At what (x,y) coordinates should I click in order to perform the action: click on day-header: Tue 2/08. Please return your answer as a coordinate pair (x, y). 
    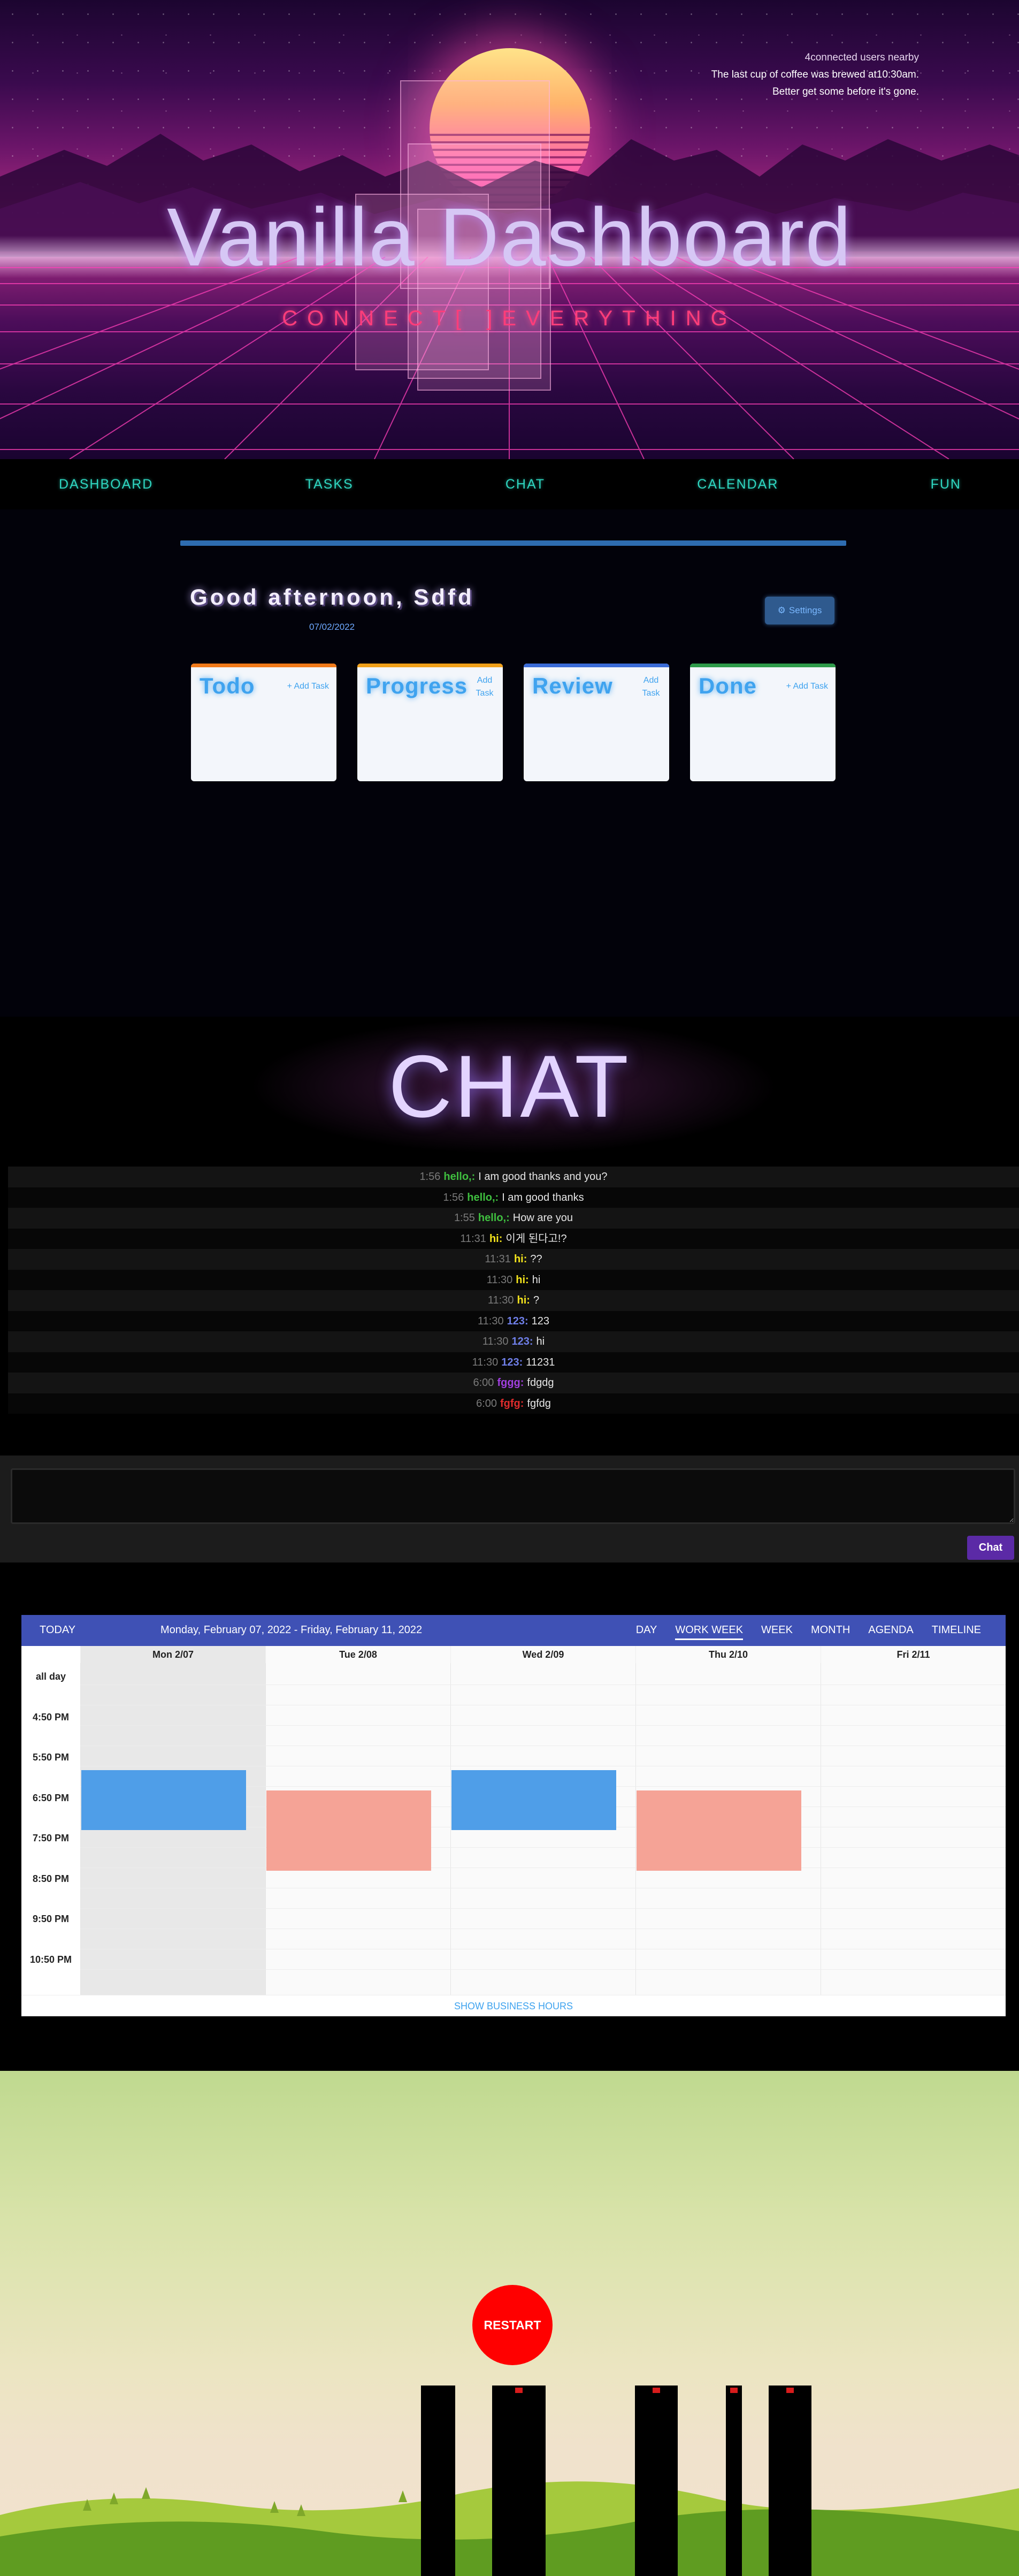
    Looking at the image, I should click on (357, 1654).